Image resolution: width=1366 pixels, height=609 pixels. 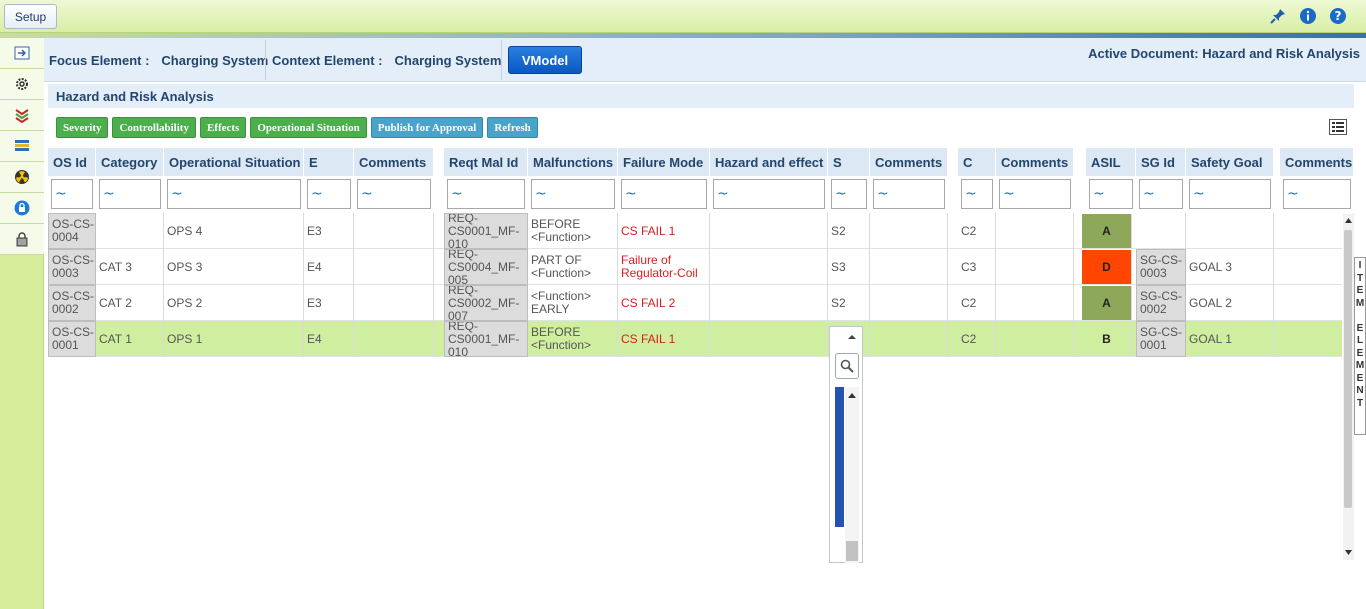 What do you see at coordinates (849, 303) in the screenshot?
I see `cell-s: S2` at bounding box center [849, 303].